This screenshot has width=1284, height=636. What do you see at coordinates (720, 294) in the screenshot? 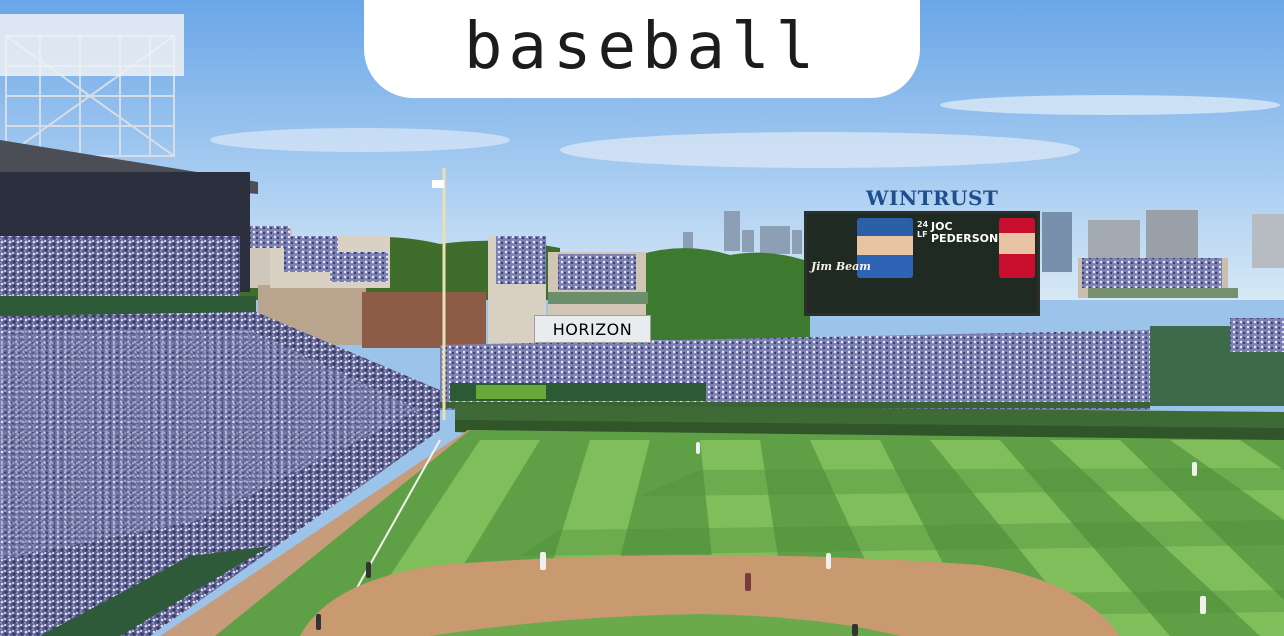
I see `trees` at bounding box center [720, 294].